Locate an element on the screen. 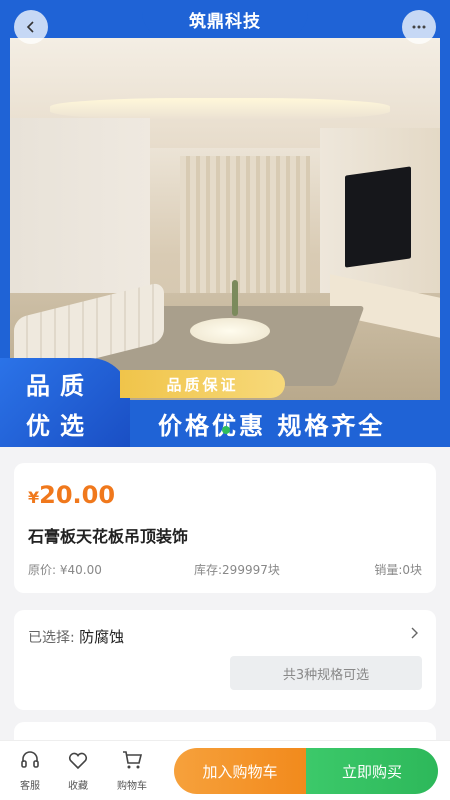 Image resolution: width=450 pixels, height=800 pixels. stock-count: 库存:299997块 is located at coordinates (237, 570).